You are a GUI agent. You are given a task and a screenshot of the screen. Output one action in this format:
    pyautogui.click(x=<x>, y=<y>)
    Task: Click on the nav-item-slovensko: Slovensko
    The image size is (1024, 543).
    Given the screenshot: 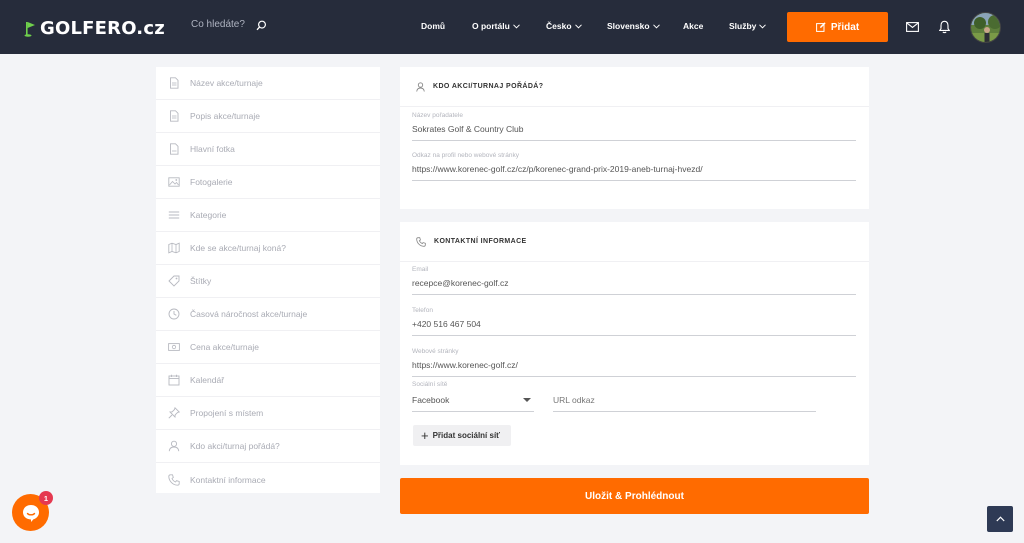 What is the action you would take?
    pyautogui.click(x=633, y=26)
    